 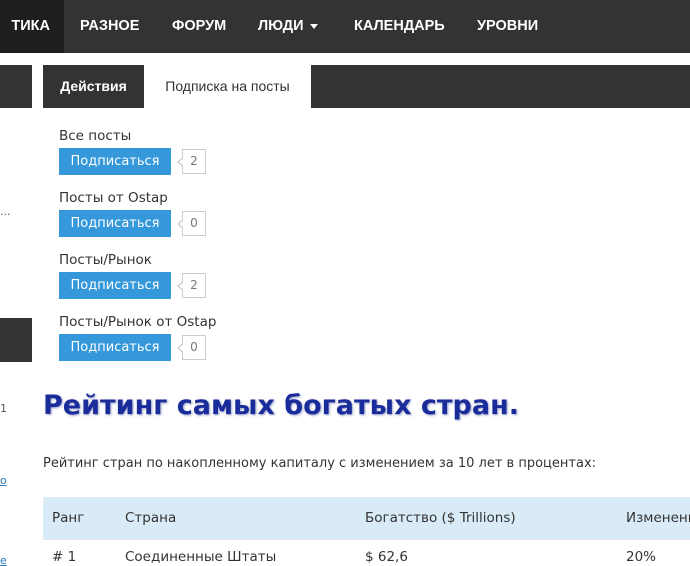 What do you see at coordinates (658, 518) in the screenshot?
I see `column-header-change: Изменение` at bounding box center [658, 518].